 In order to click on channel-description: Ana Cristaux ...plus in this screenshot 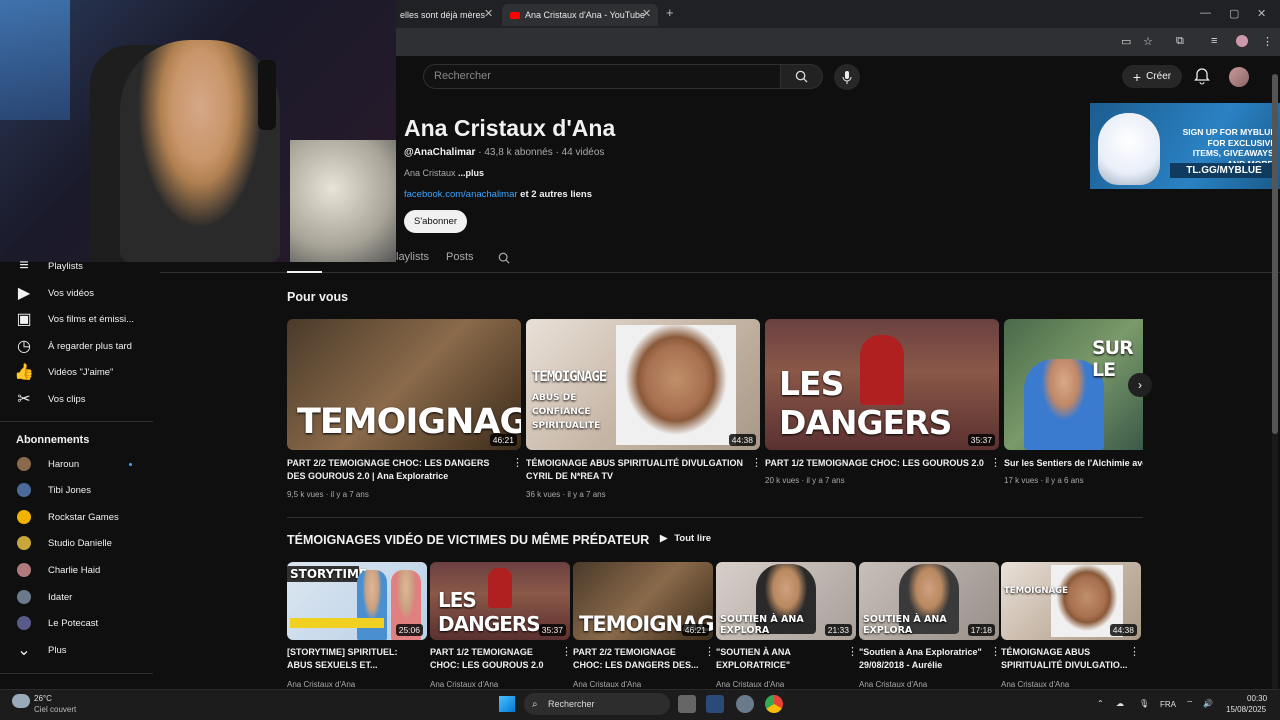, I will do `click(444, 173)`.